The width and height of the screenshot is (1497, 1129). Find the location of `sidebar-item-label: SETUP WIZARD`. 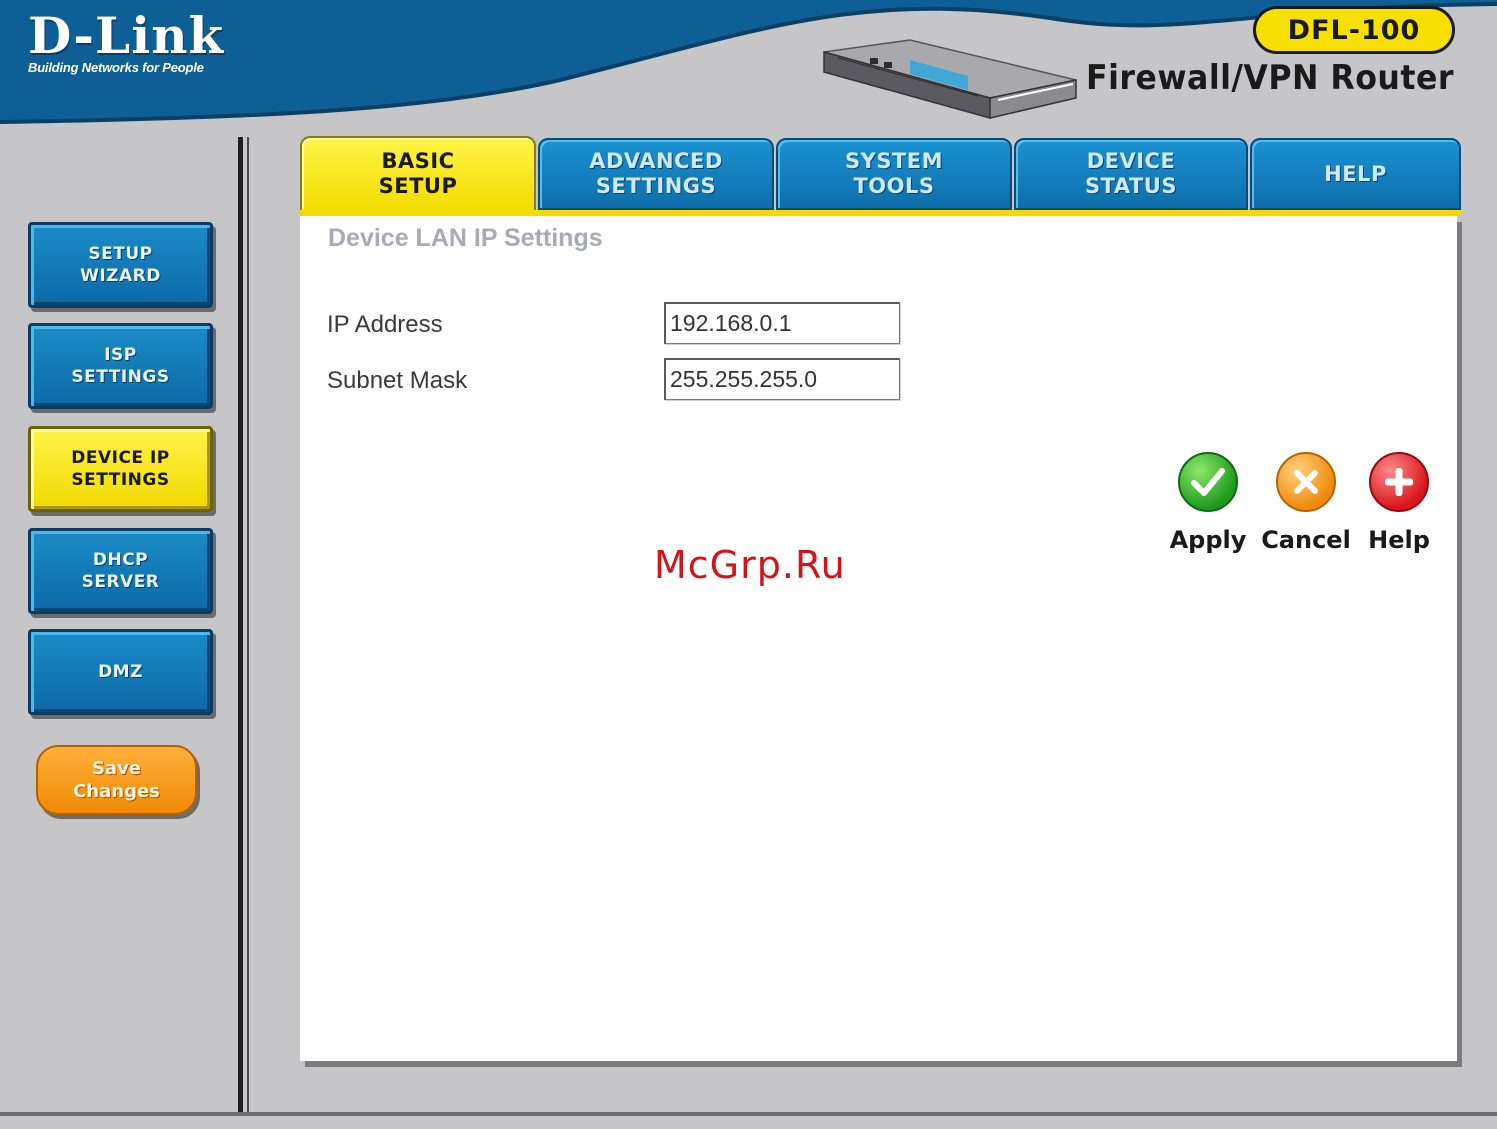

sidebar-item-label: SETUP WIZARD is located at coordinates (120, 265).